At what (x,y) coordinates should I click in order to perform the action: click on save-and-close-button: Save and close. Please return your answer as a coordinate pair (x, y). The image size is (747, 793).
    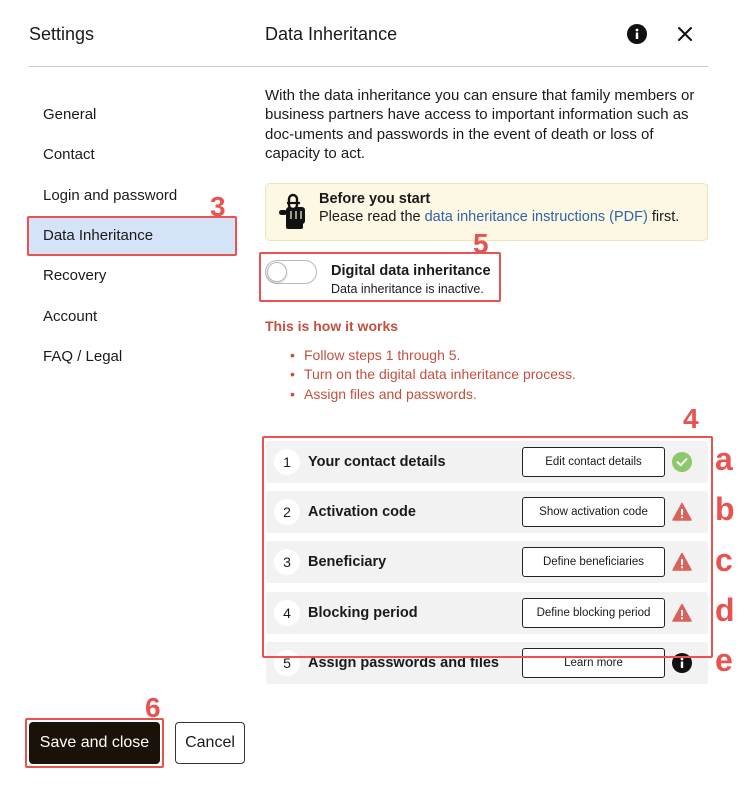
    Looking at the image, I should click on (94, 743).